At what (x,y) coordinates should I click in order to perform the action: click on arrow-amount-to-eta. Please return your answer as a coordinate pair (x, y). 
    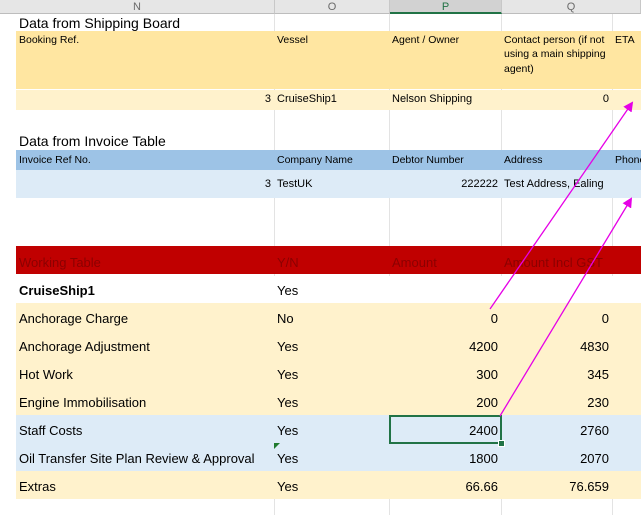
    Looking at the image, I should click on (561, 205).